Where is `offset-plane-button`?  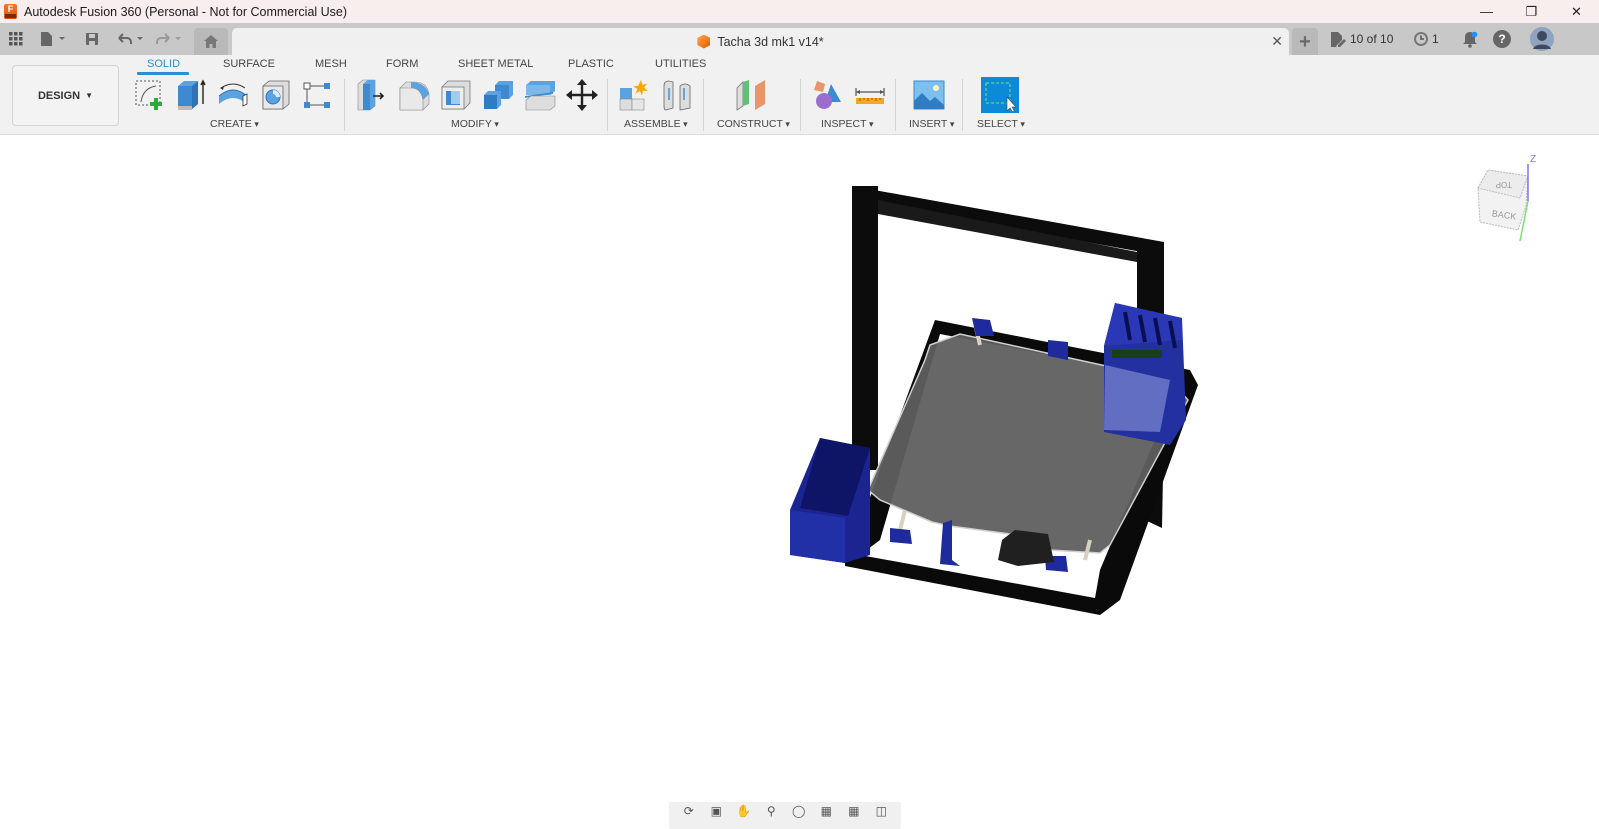
offset-plane-button is located at coordinates (751, 95).